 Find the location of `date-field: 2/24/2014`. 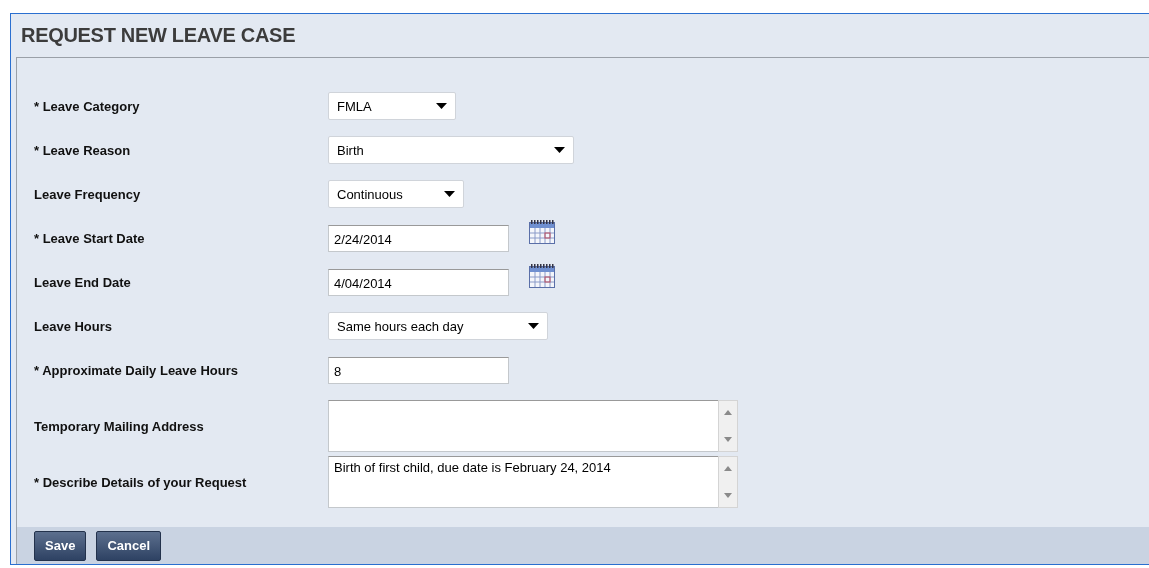

date-field: 2/24/2014 is located at coordinates (418, 238).